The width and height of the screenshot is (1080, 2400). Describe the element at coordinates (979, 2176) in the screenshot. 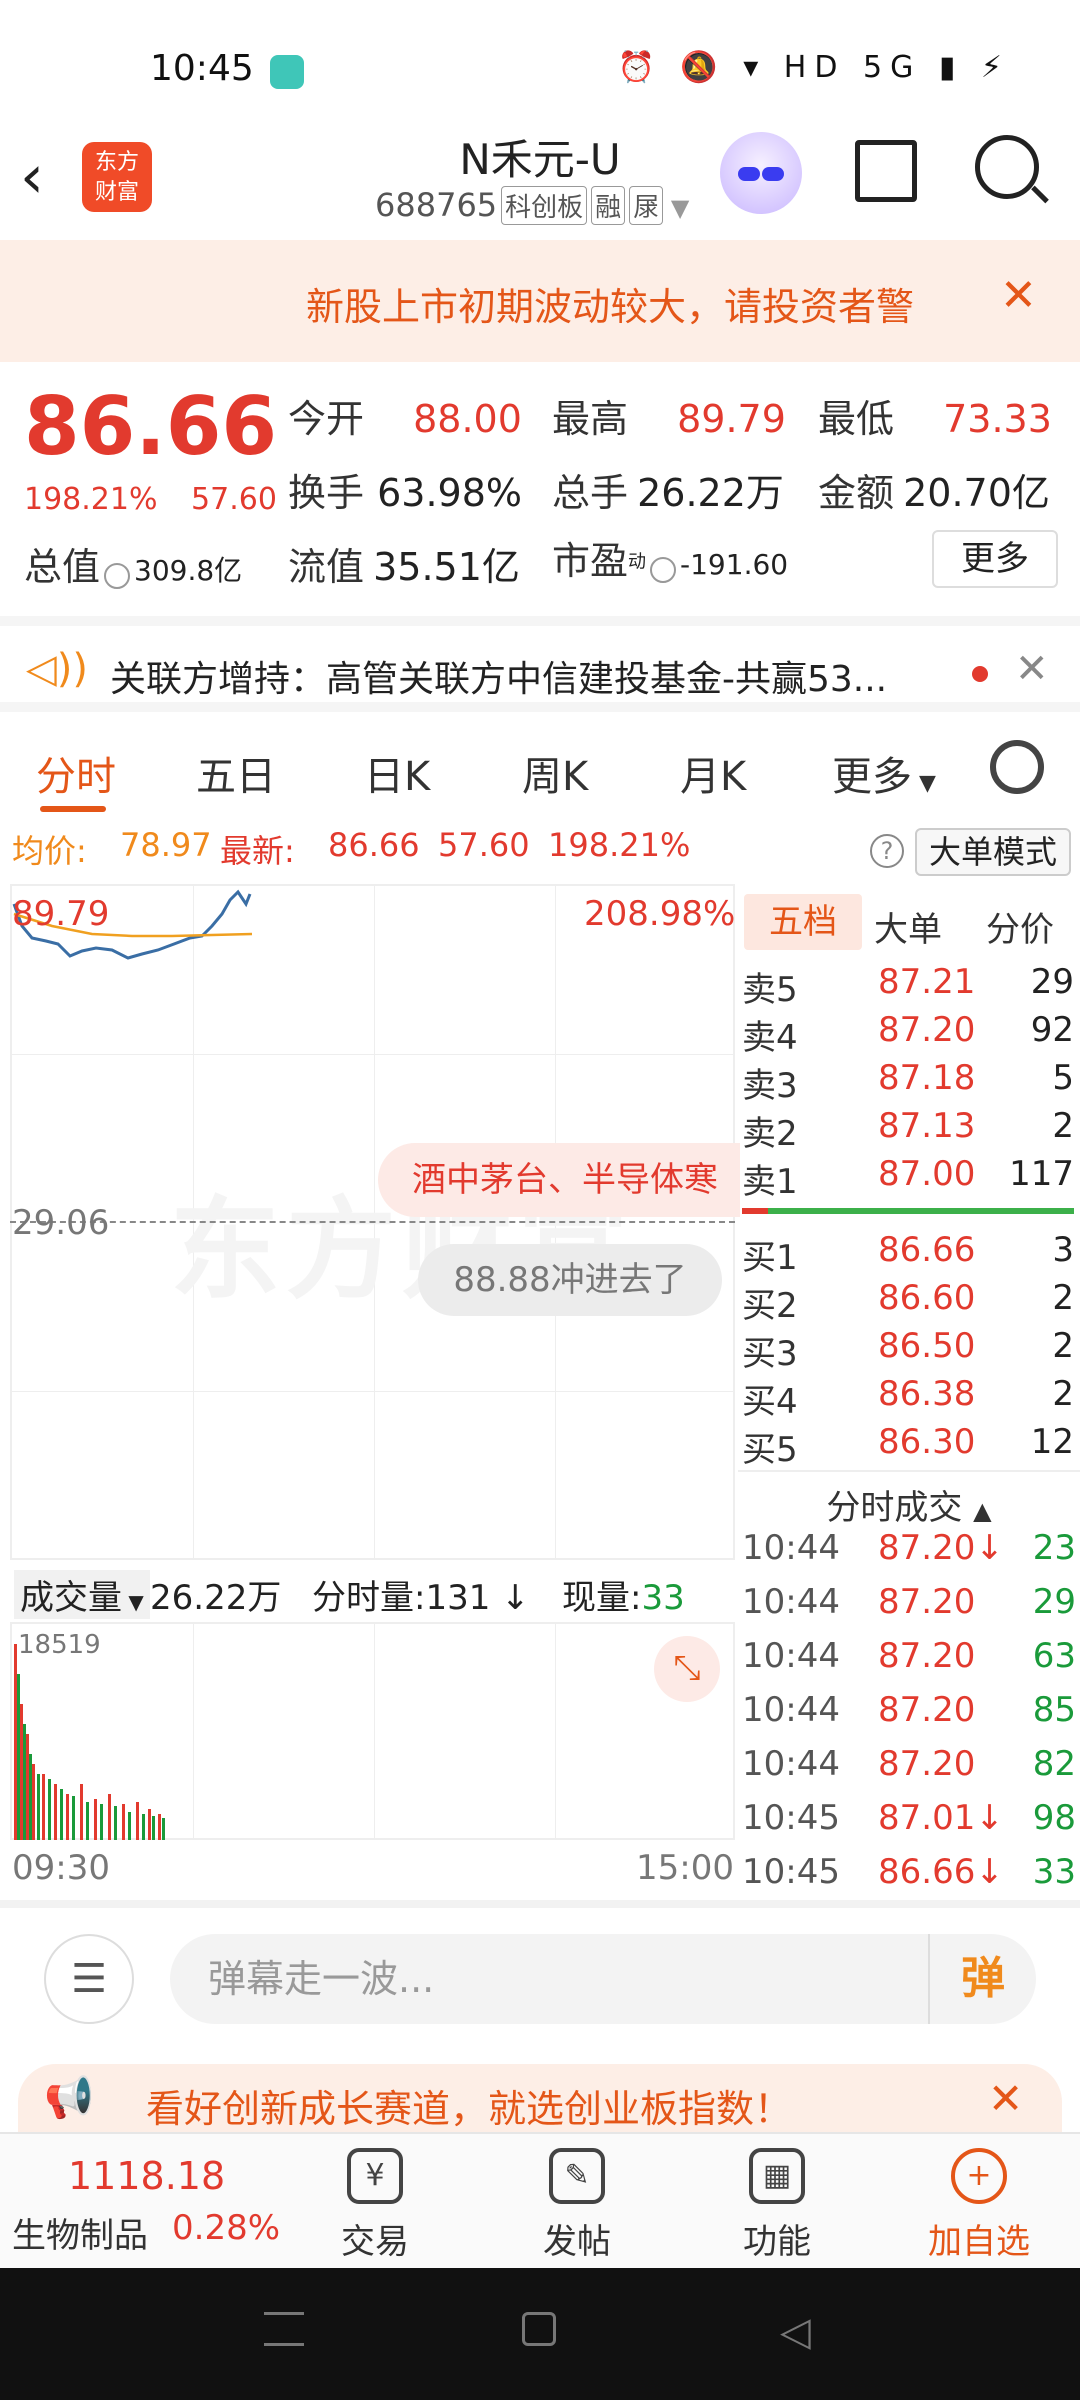

I see `plus-icon: +` at that location.